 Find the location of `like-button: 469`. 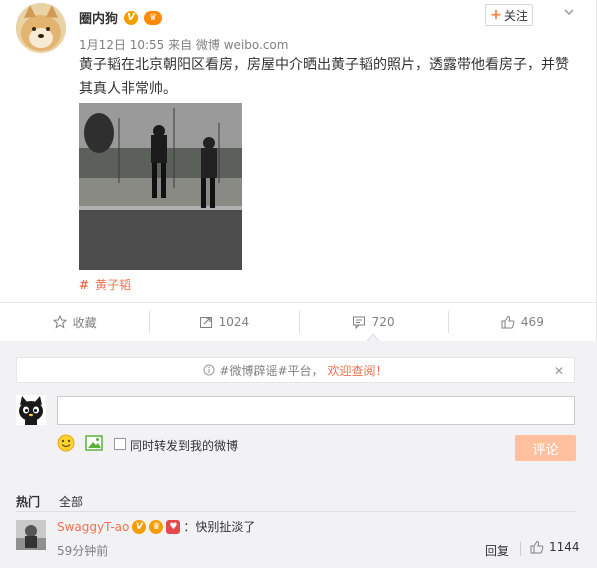

like-button: 469 is located at coordinates (522, 322).